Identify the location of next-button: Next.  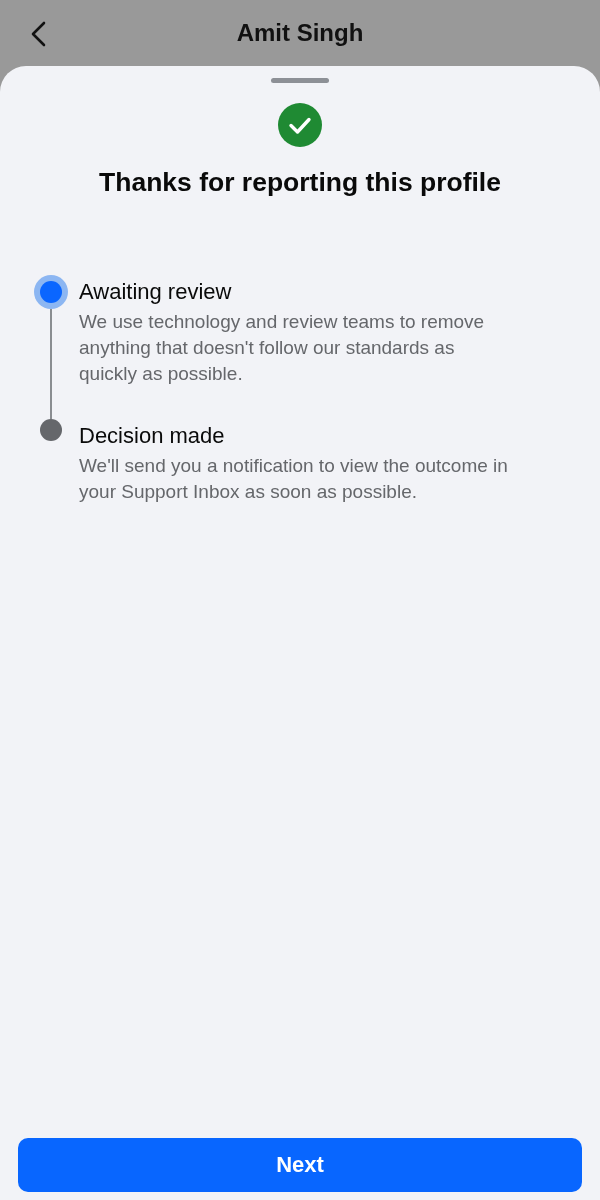
(300, 1165).